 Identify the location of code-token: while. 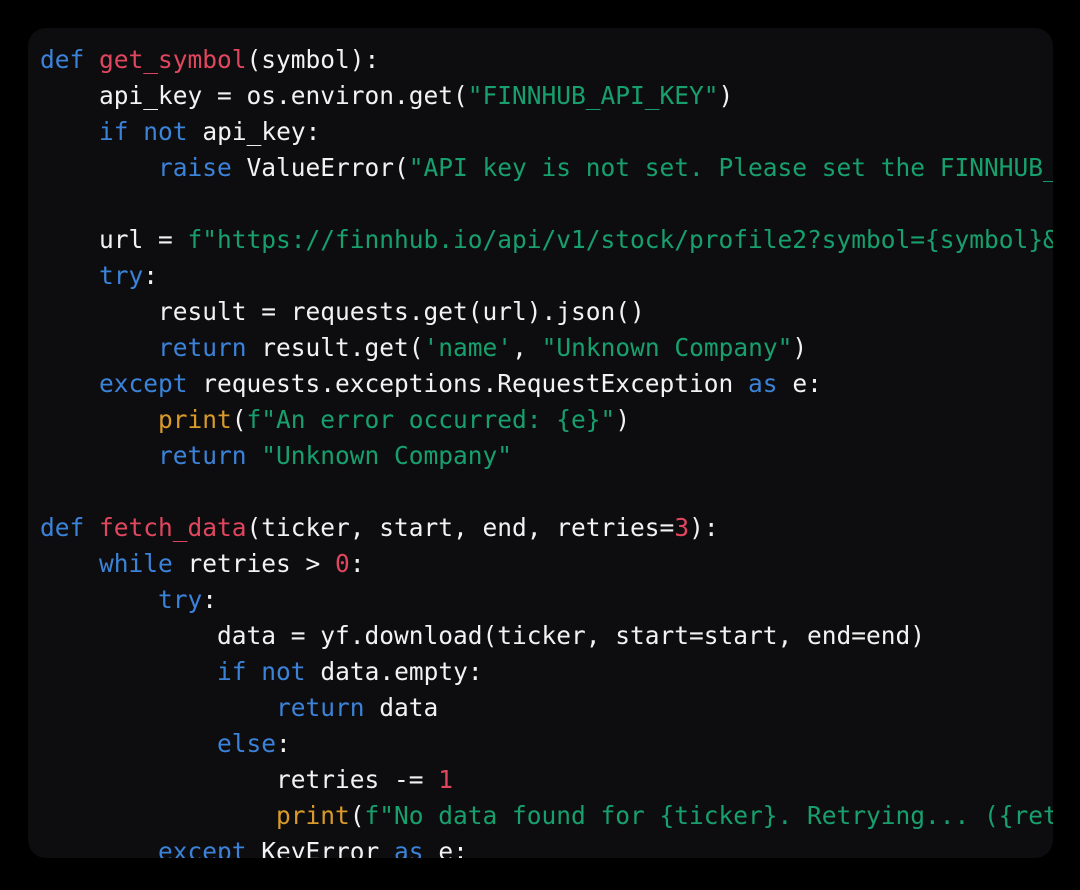
(136, 563).